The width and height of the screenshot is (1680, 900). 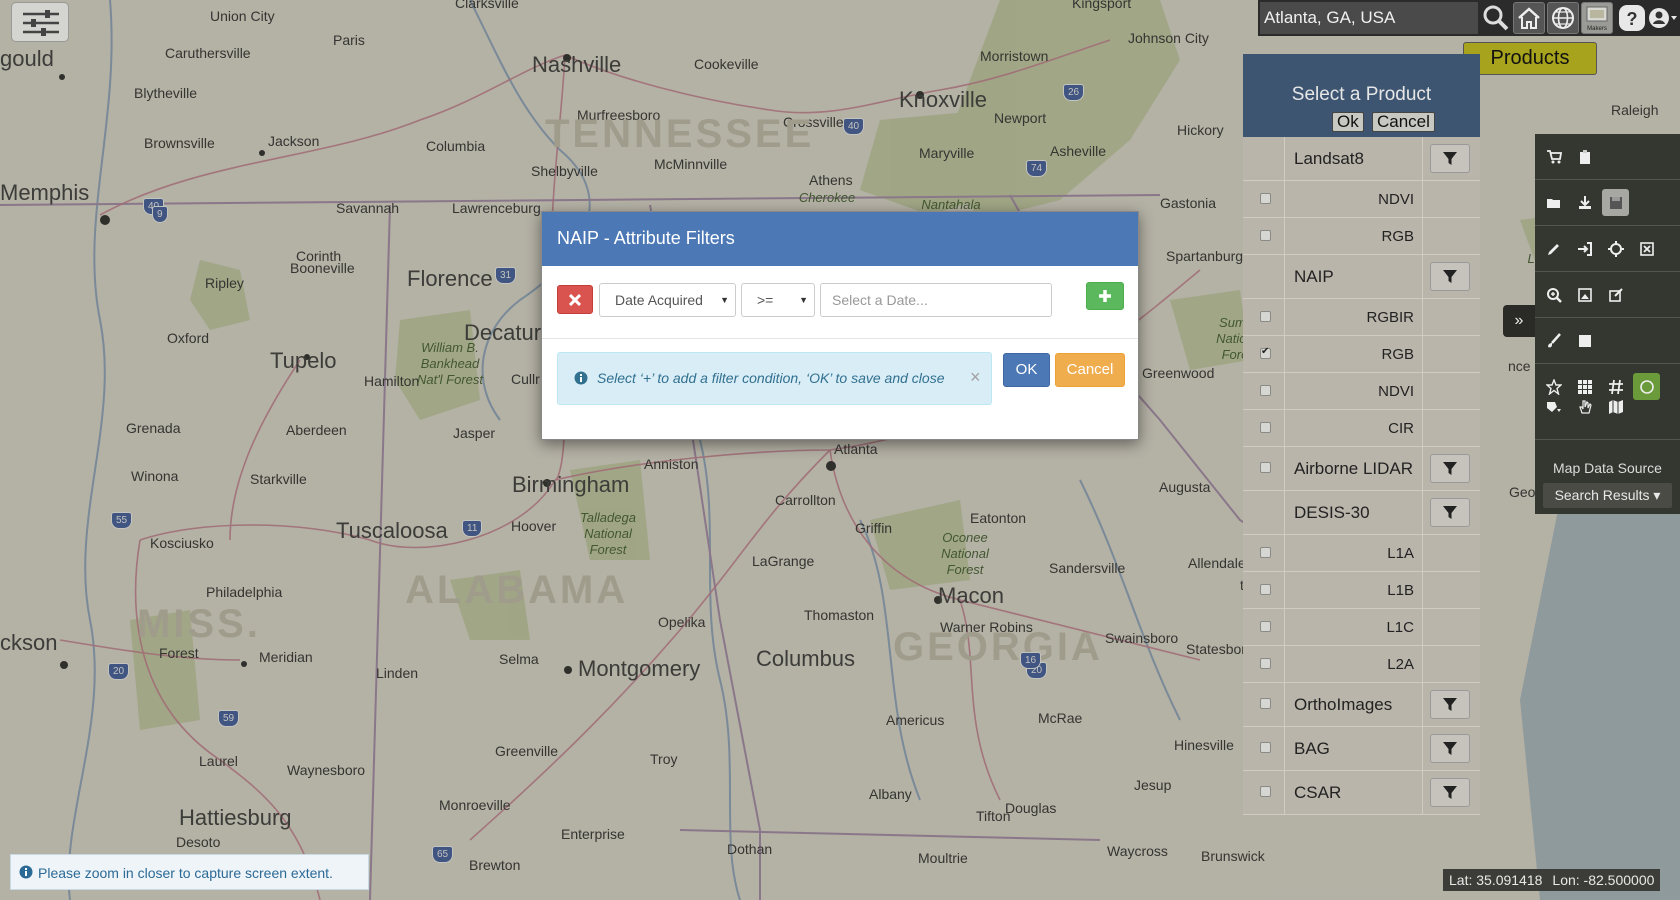 What do you see at coordinates (1361, 277) in the screenshot?
I see `product-group-row: NAIP` at bounding box center [1361, 277].